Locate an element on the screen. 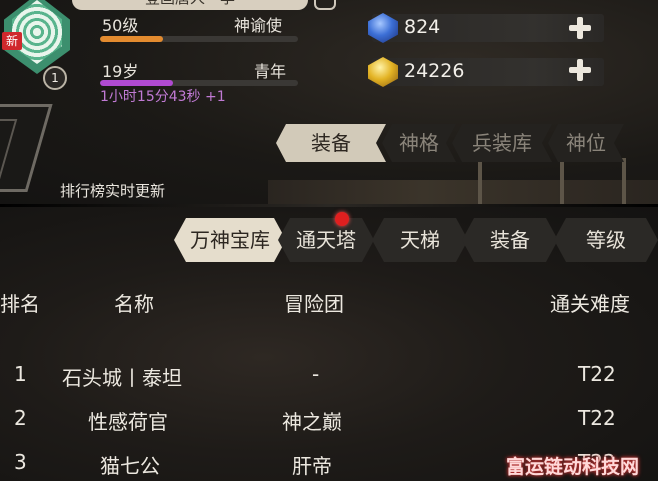 The image size is (658, 481). header-team: 冒险团 is located at coordinates (314, 304).